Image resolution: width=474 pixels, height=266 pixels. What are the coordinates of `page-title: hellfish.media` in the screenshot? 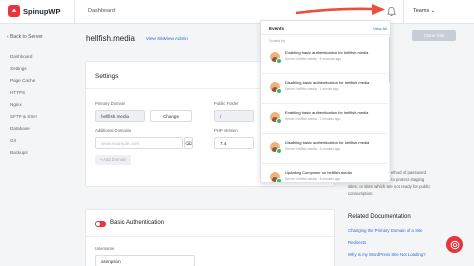 It's located at (110, 38).